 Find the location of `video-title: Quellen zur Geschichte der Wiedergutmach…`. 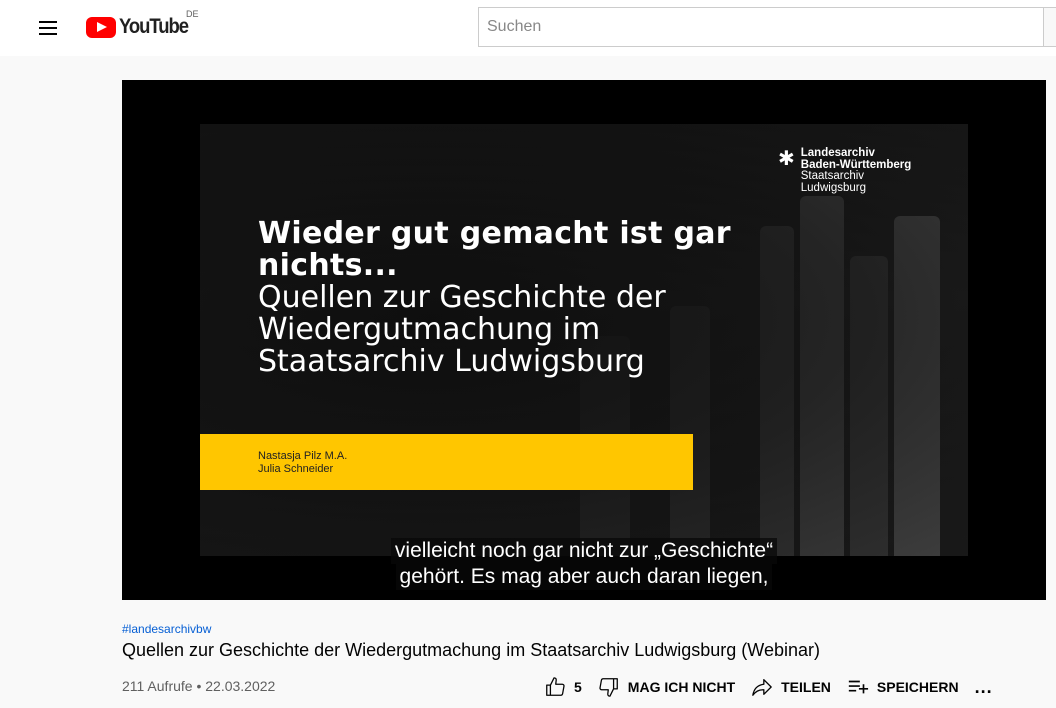

video-title: Quellen zur Geschichte der Wiedergutmach… is located at coordinates (471, 650).